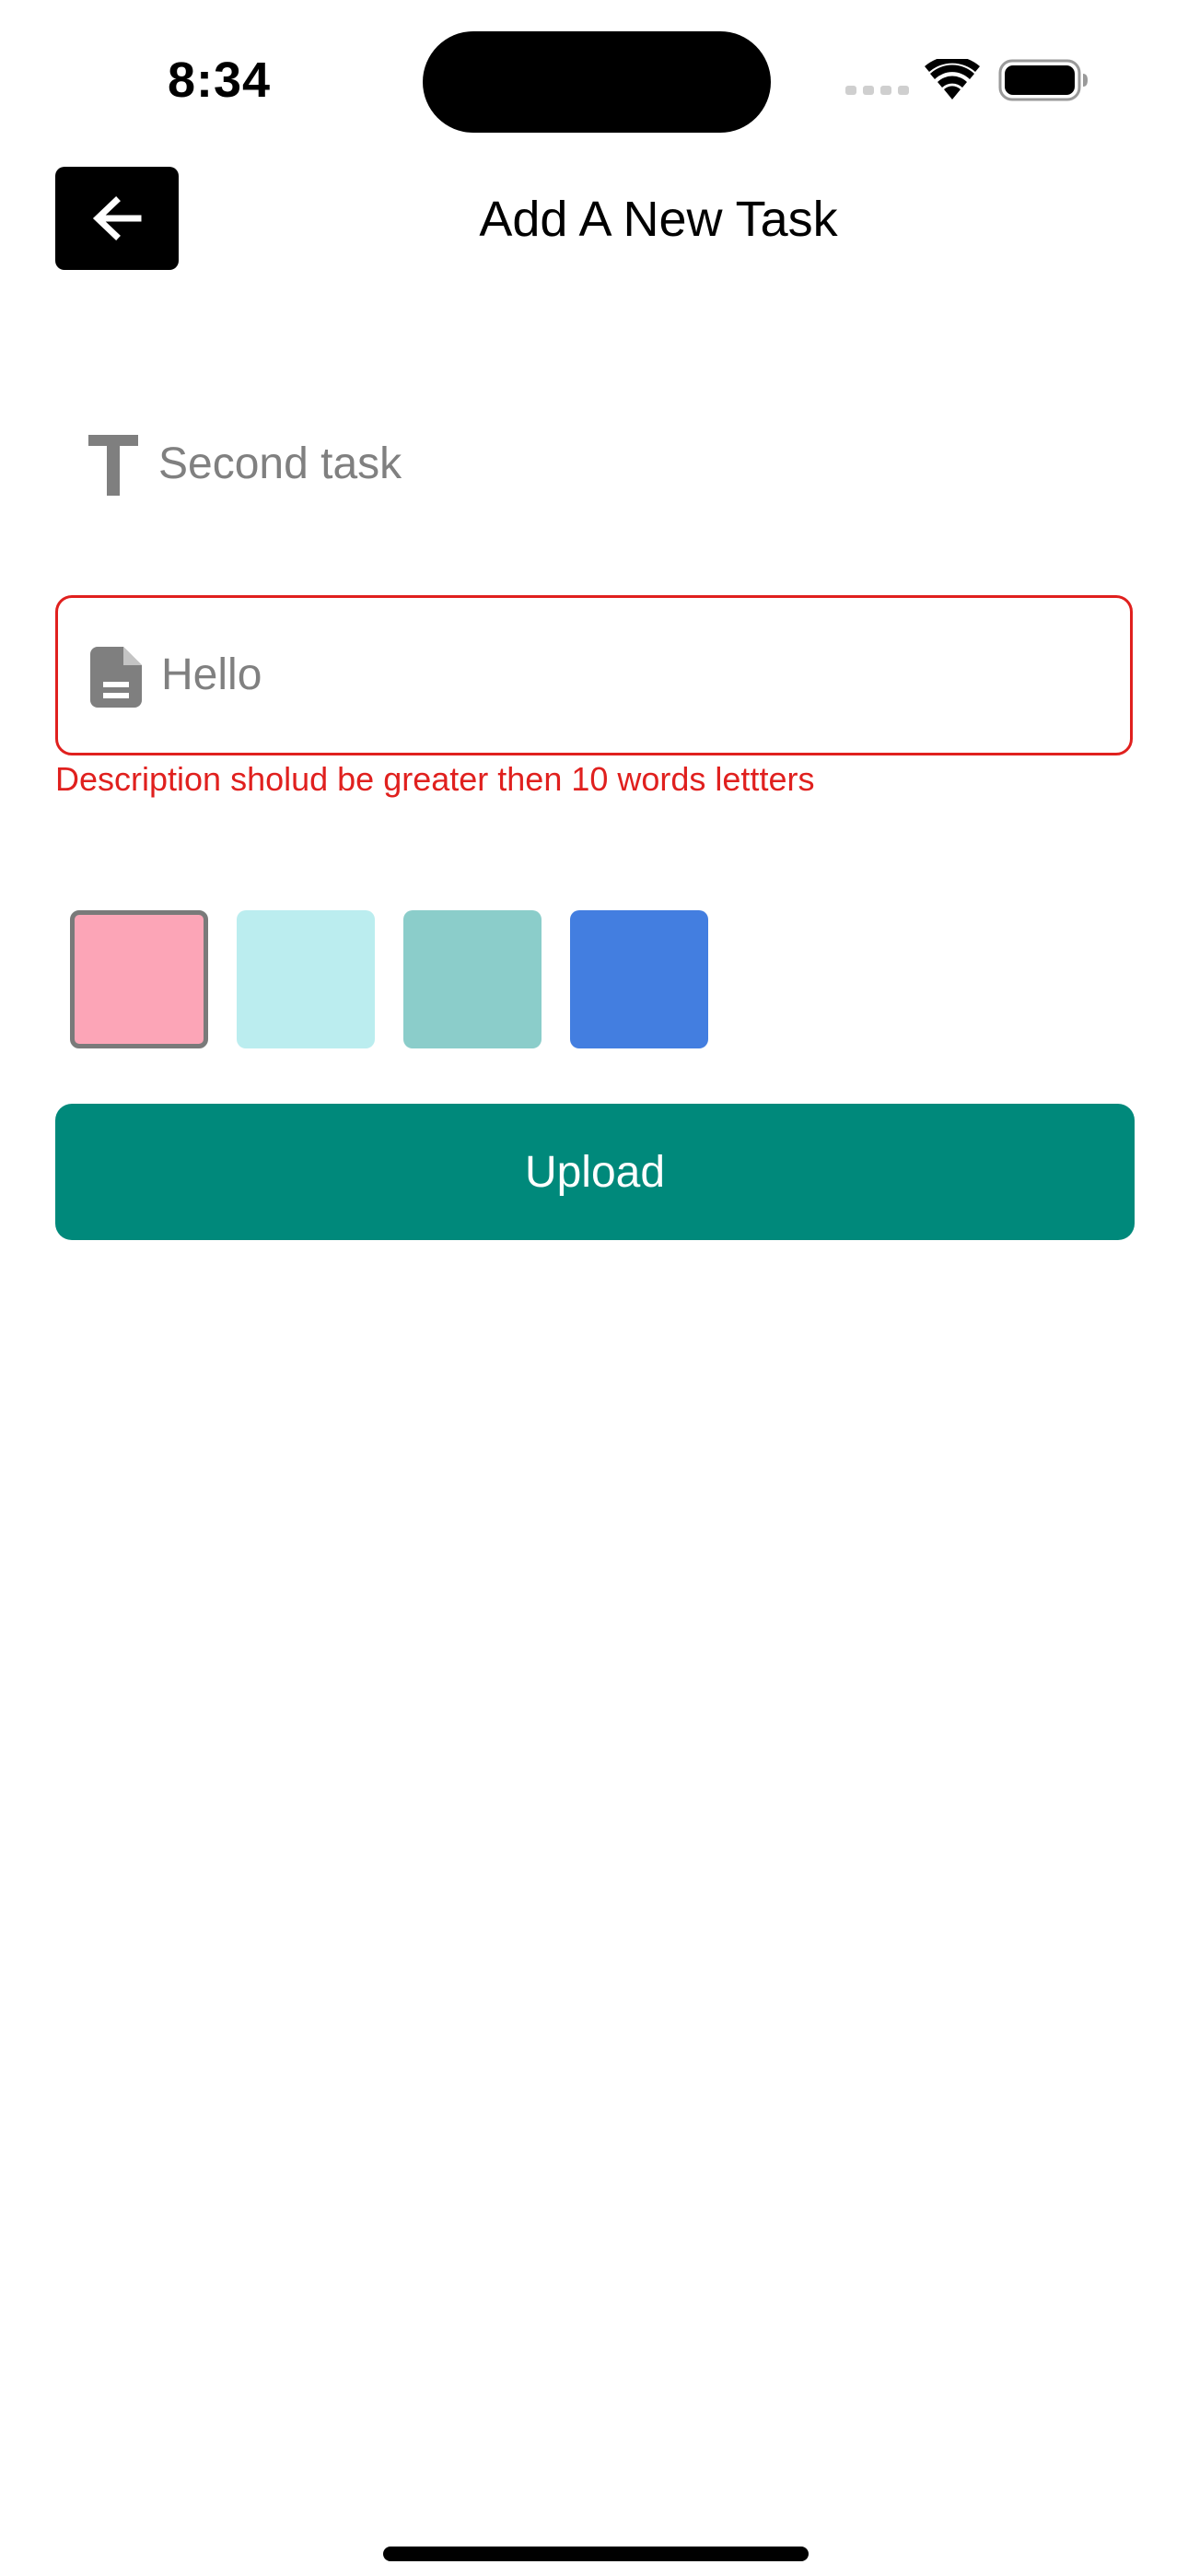 The width and height of the screenshot is (1188, 2576). What do you see at coordinates (594, 675) in the screenshot?
I see `description-field: Hello` at bounding box center [594, 675].